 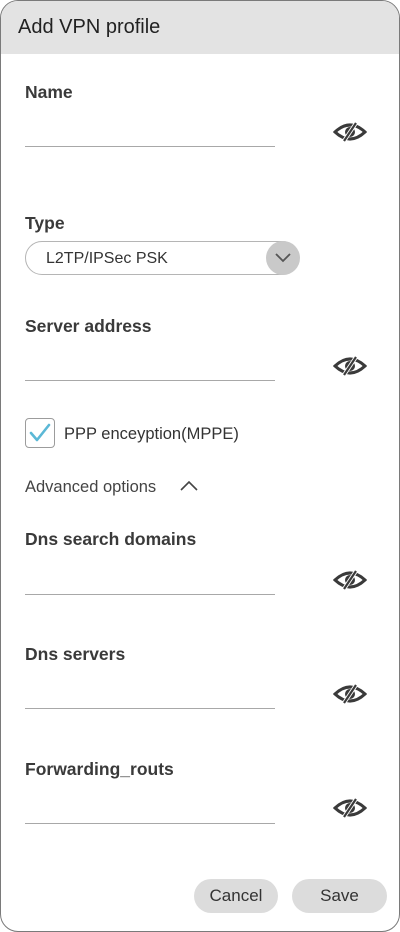 What do you see at coordinates (236, 896) in the screenshot?
I see `cancel-button: Cancel` at bounding box center [236, 896].